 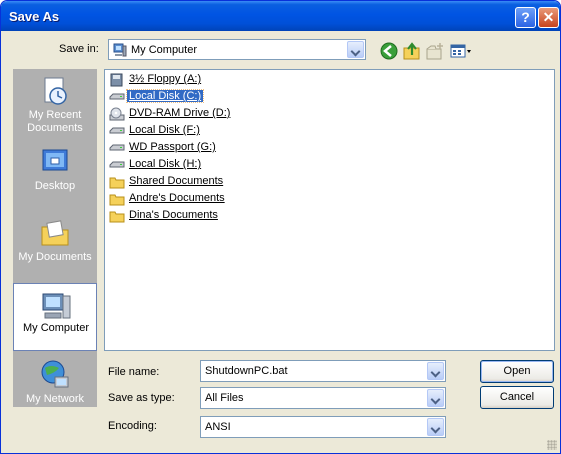 What do you see at coordinates (237, 49) in the screenshot?
I see `save-in-dropdown: My Computer` at bounding box center [237, 49].